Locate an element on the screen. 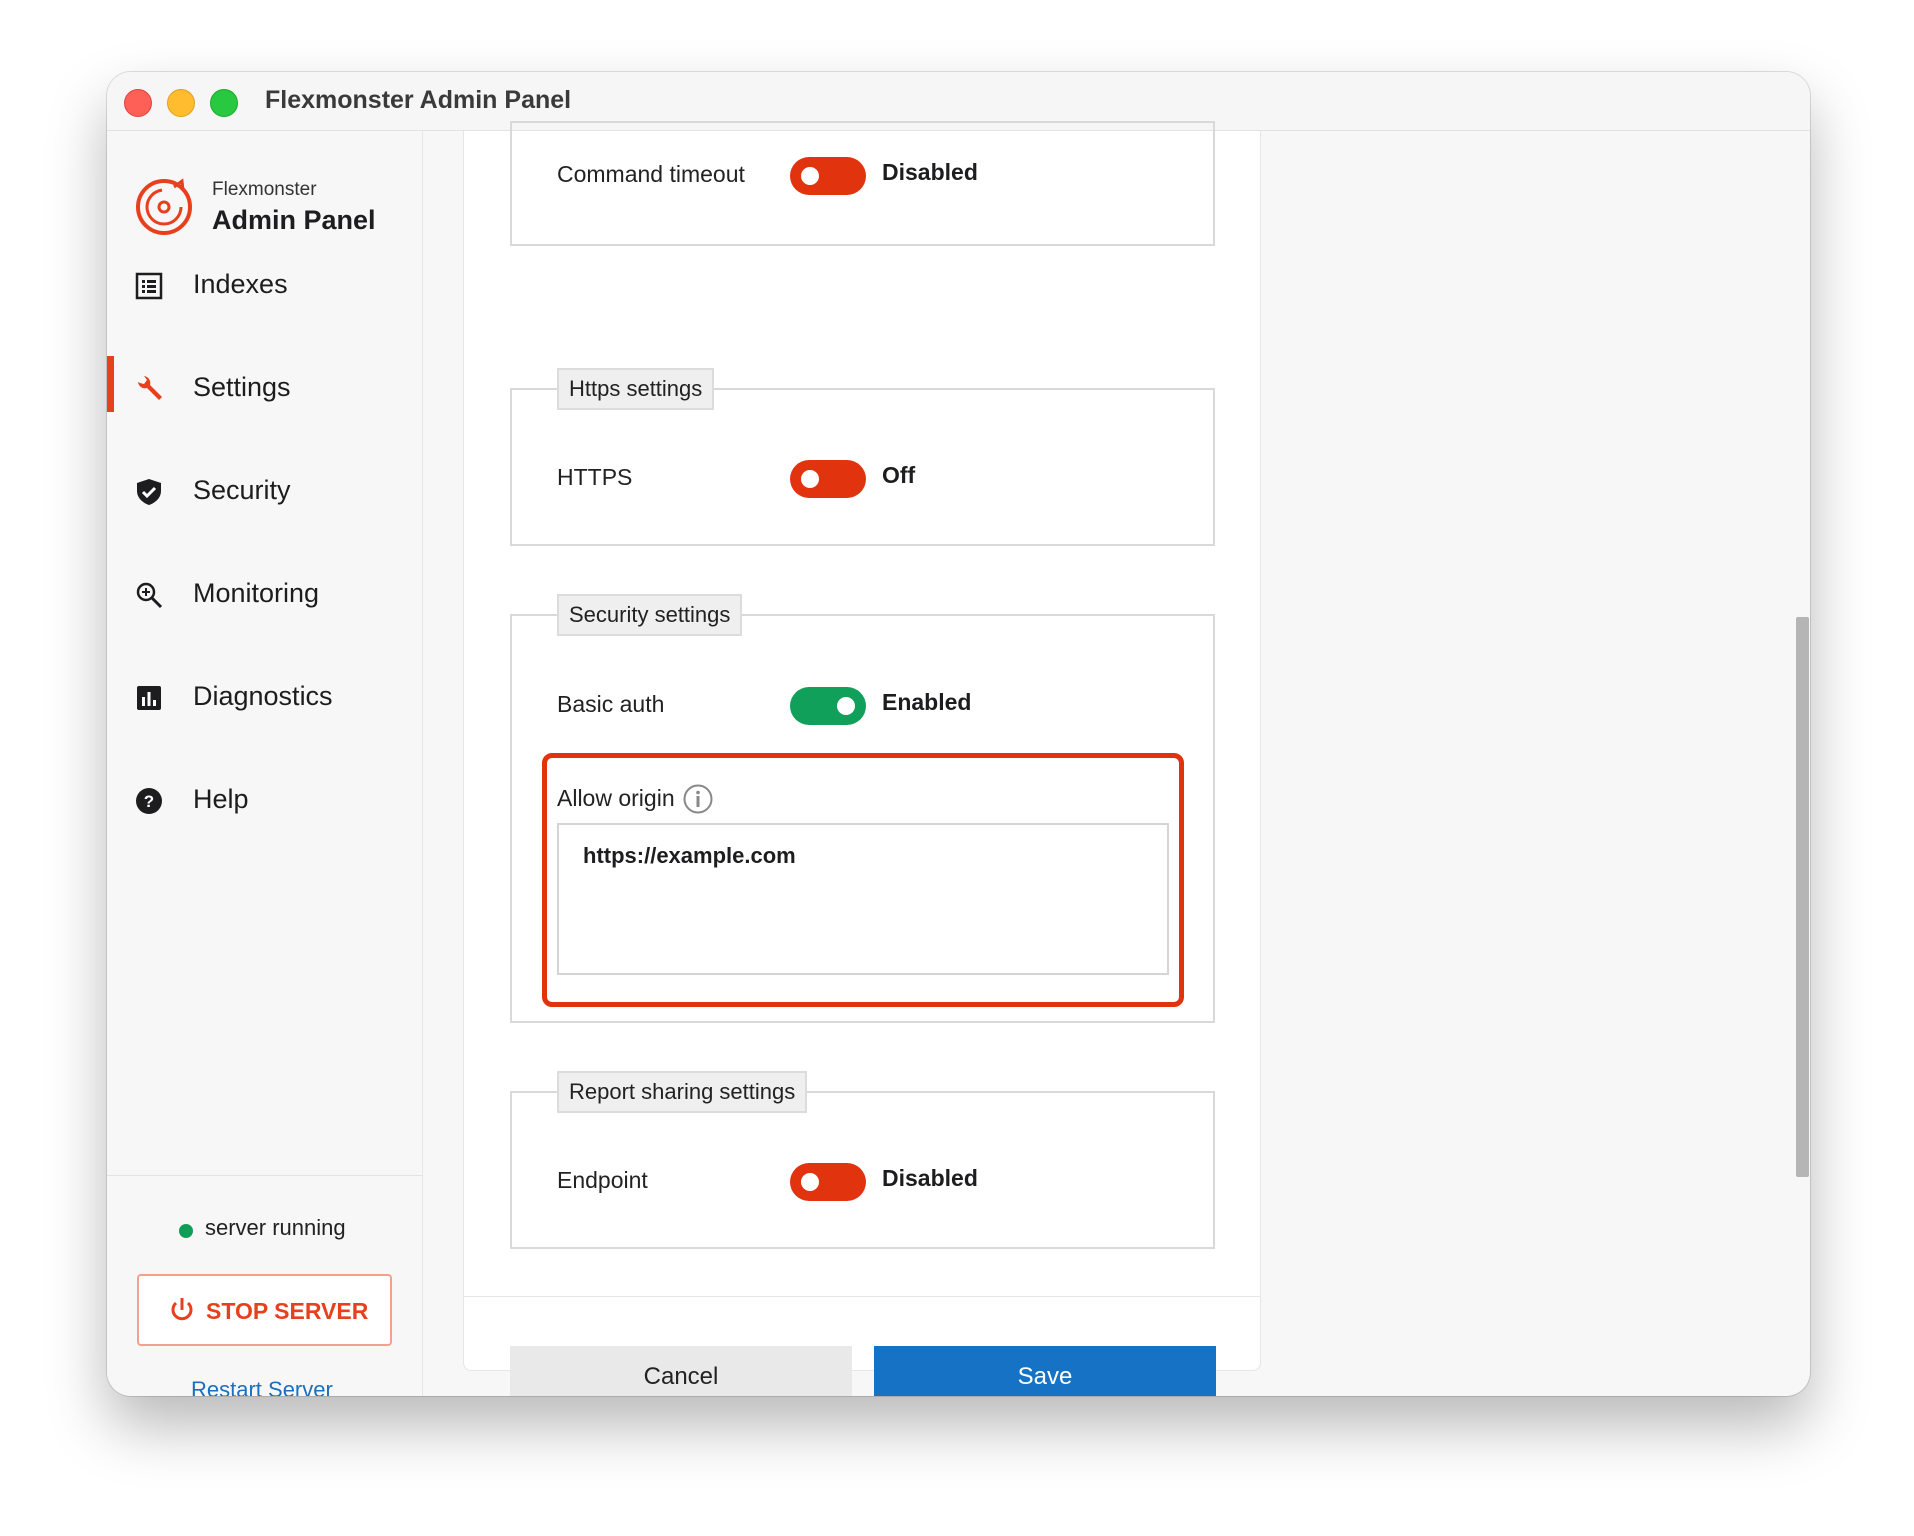 The width and height of the screenshot is (1914, 1536). allow-origin-value: https://example.com is located at coordinates (689, 855).